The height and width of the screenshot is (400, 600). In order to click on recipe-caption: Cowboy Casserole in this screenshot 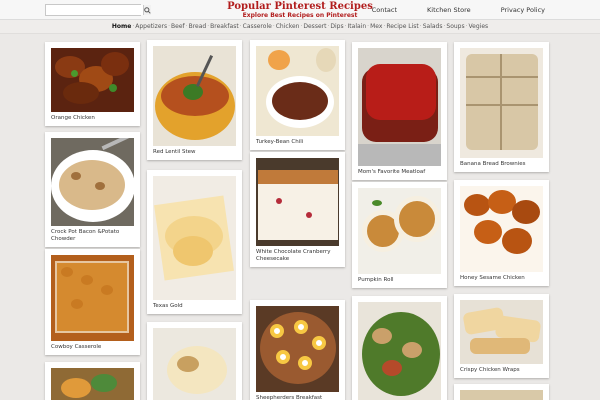, I will do `click(92, 348)`.